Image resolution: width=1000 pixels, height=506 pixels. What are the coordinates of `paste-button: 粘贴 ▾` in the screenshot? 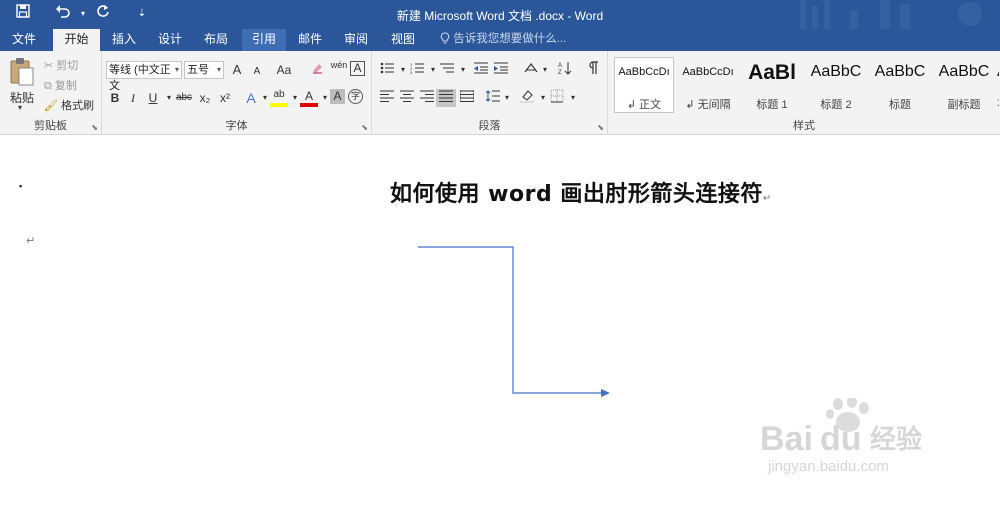 It's located at (22, 85).